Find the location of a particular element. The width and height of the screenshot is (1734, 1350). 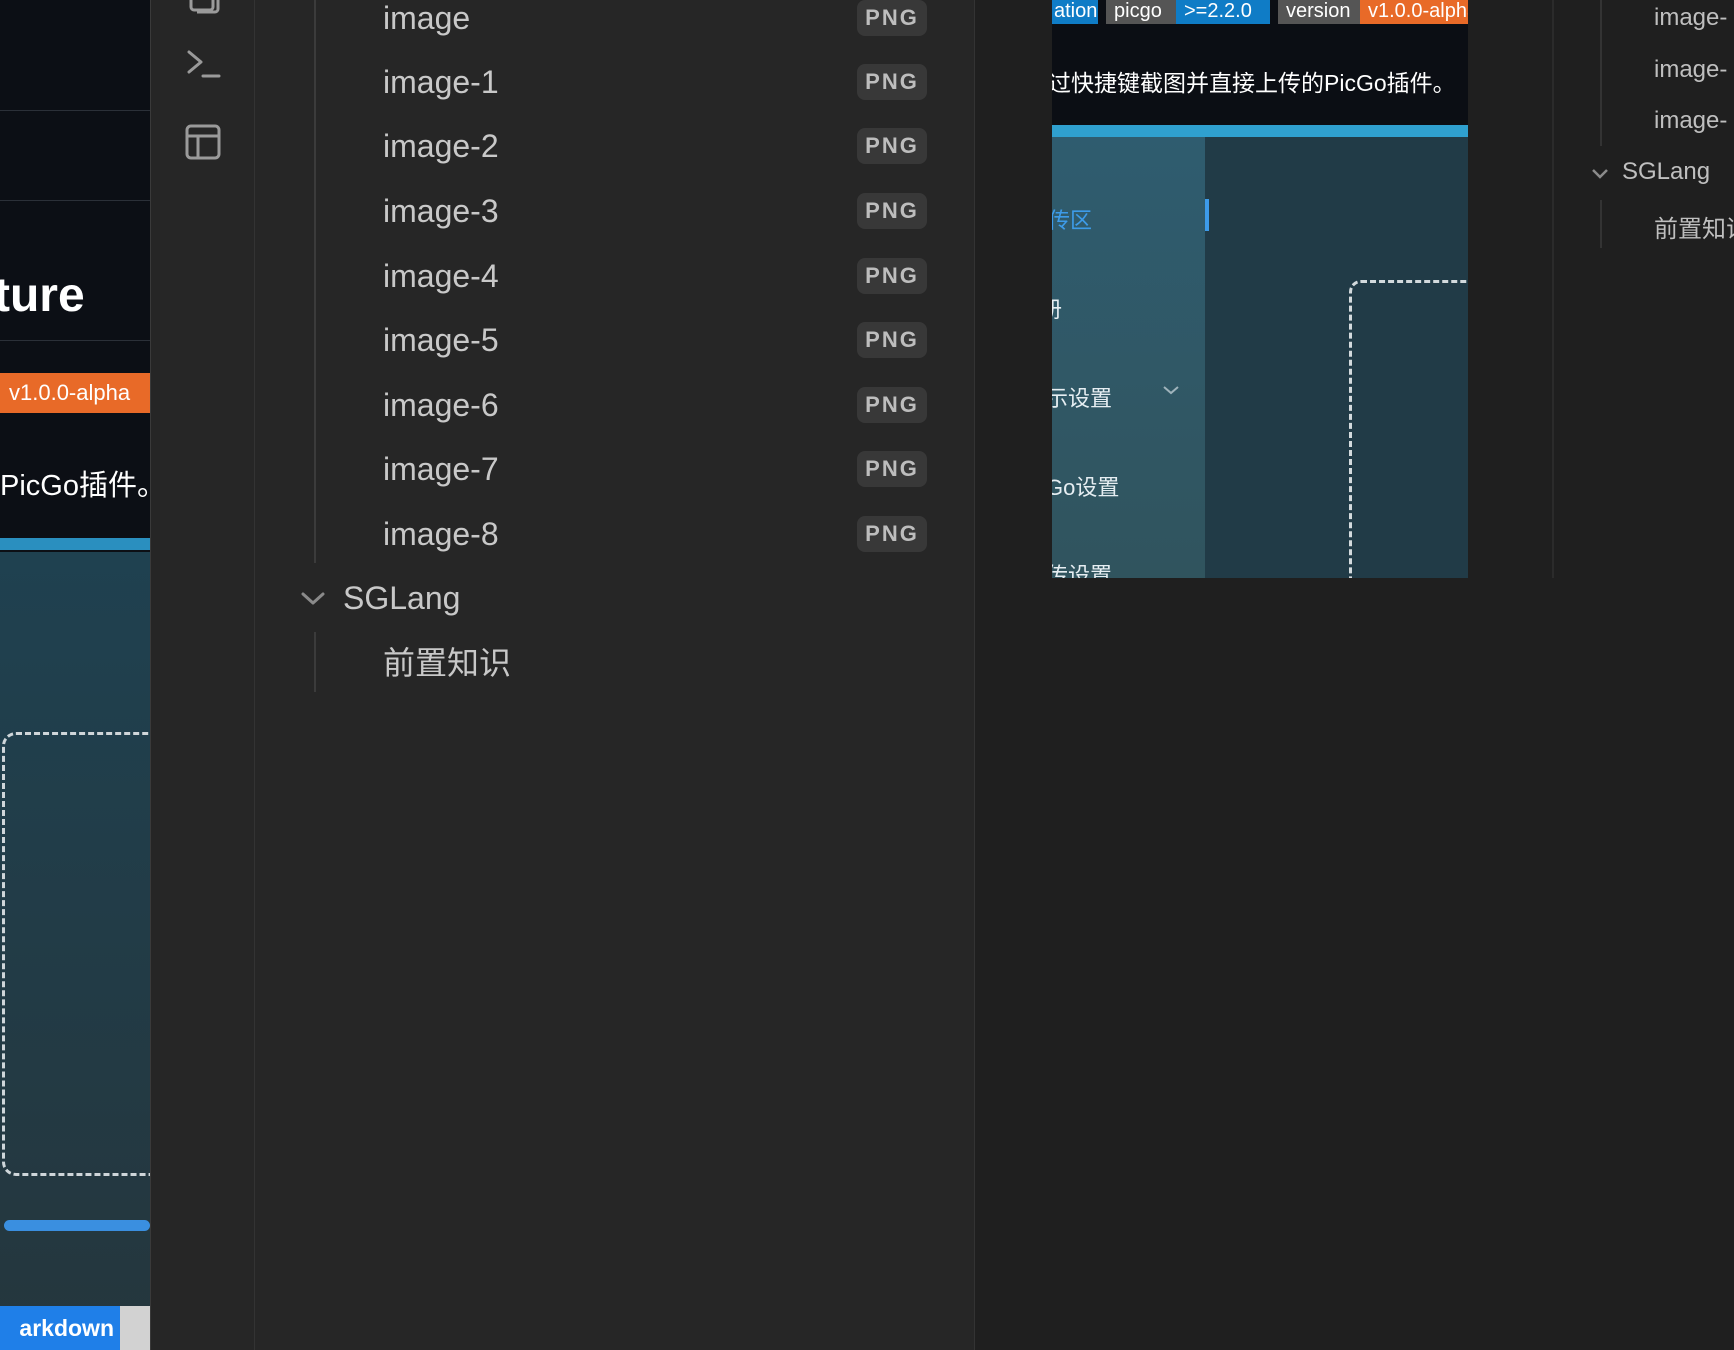

markdown-button: arkdown is located at coordinates (60, 1328).